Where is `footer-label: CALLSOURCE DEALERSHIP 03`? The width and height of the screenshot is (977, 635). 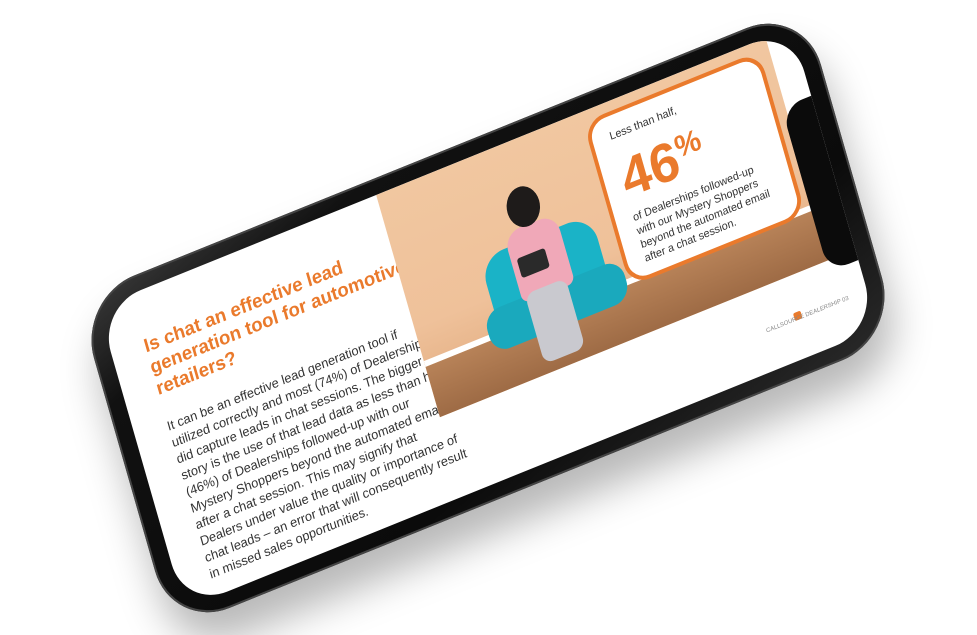 footer-label: CALLSOURCE DEALERSHIP 03 is located at coordinates (808, 315).